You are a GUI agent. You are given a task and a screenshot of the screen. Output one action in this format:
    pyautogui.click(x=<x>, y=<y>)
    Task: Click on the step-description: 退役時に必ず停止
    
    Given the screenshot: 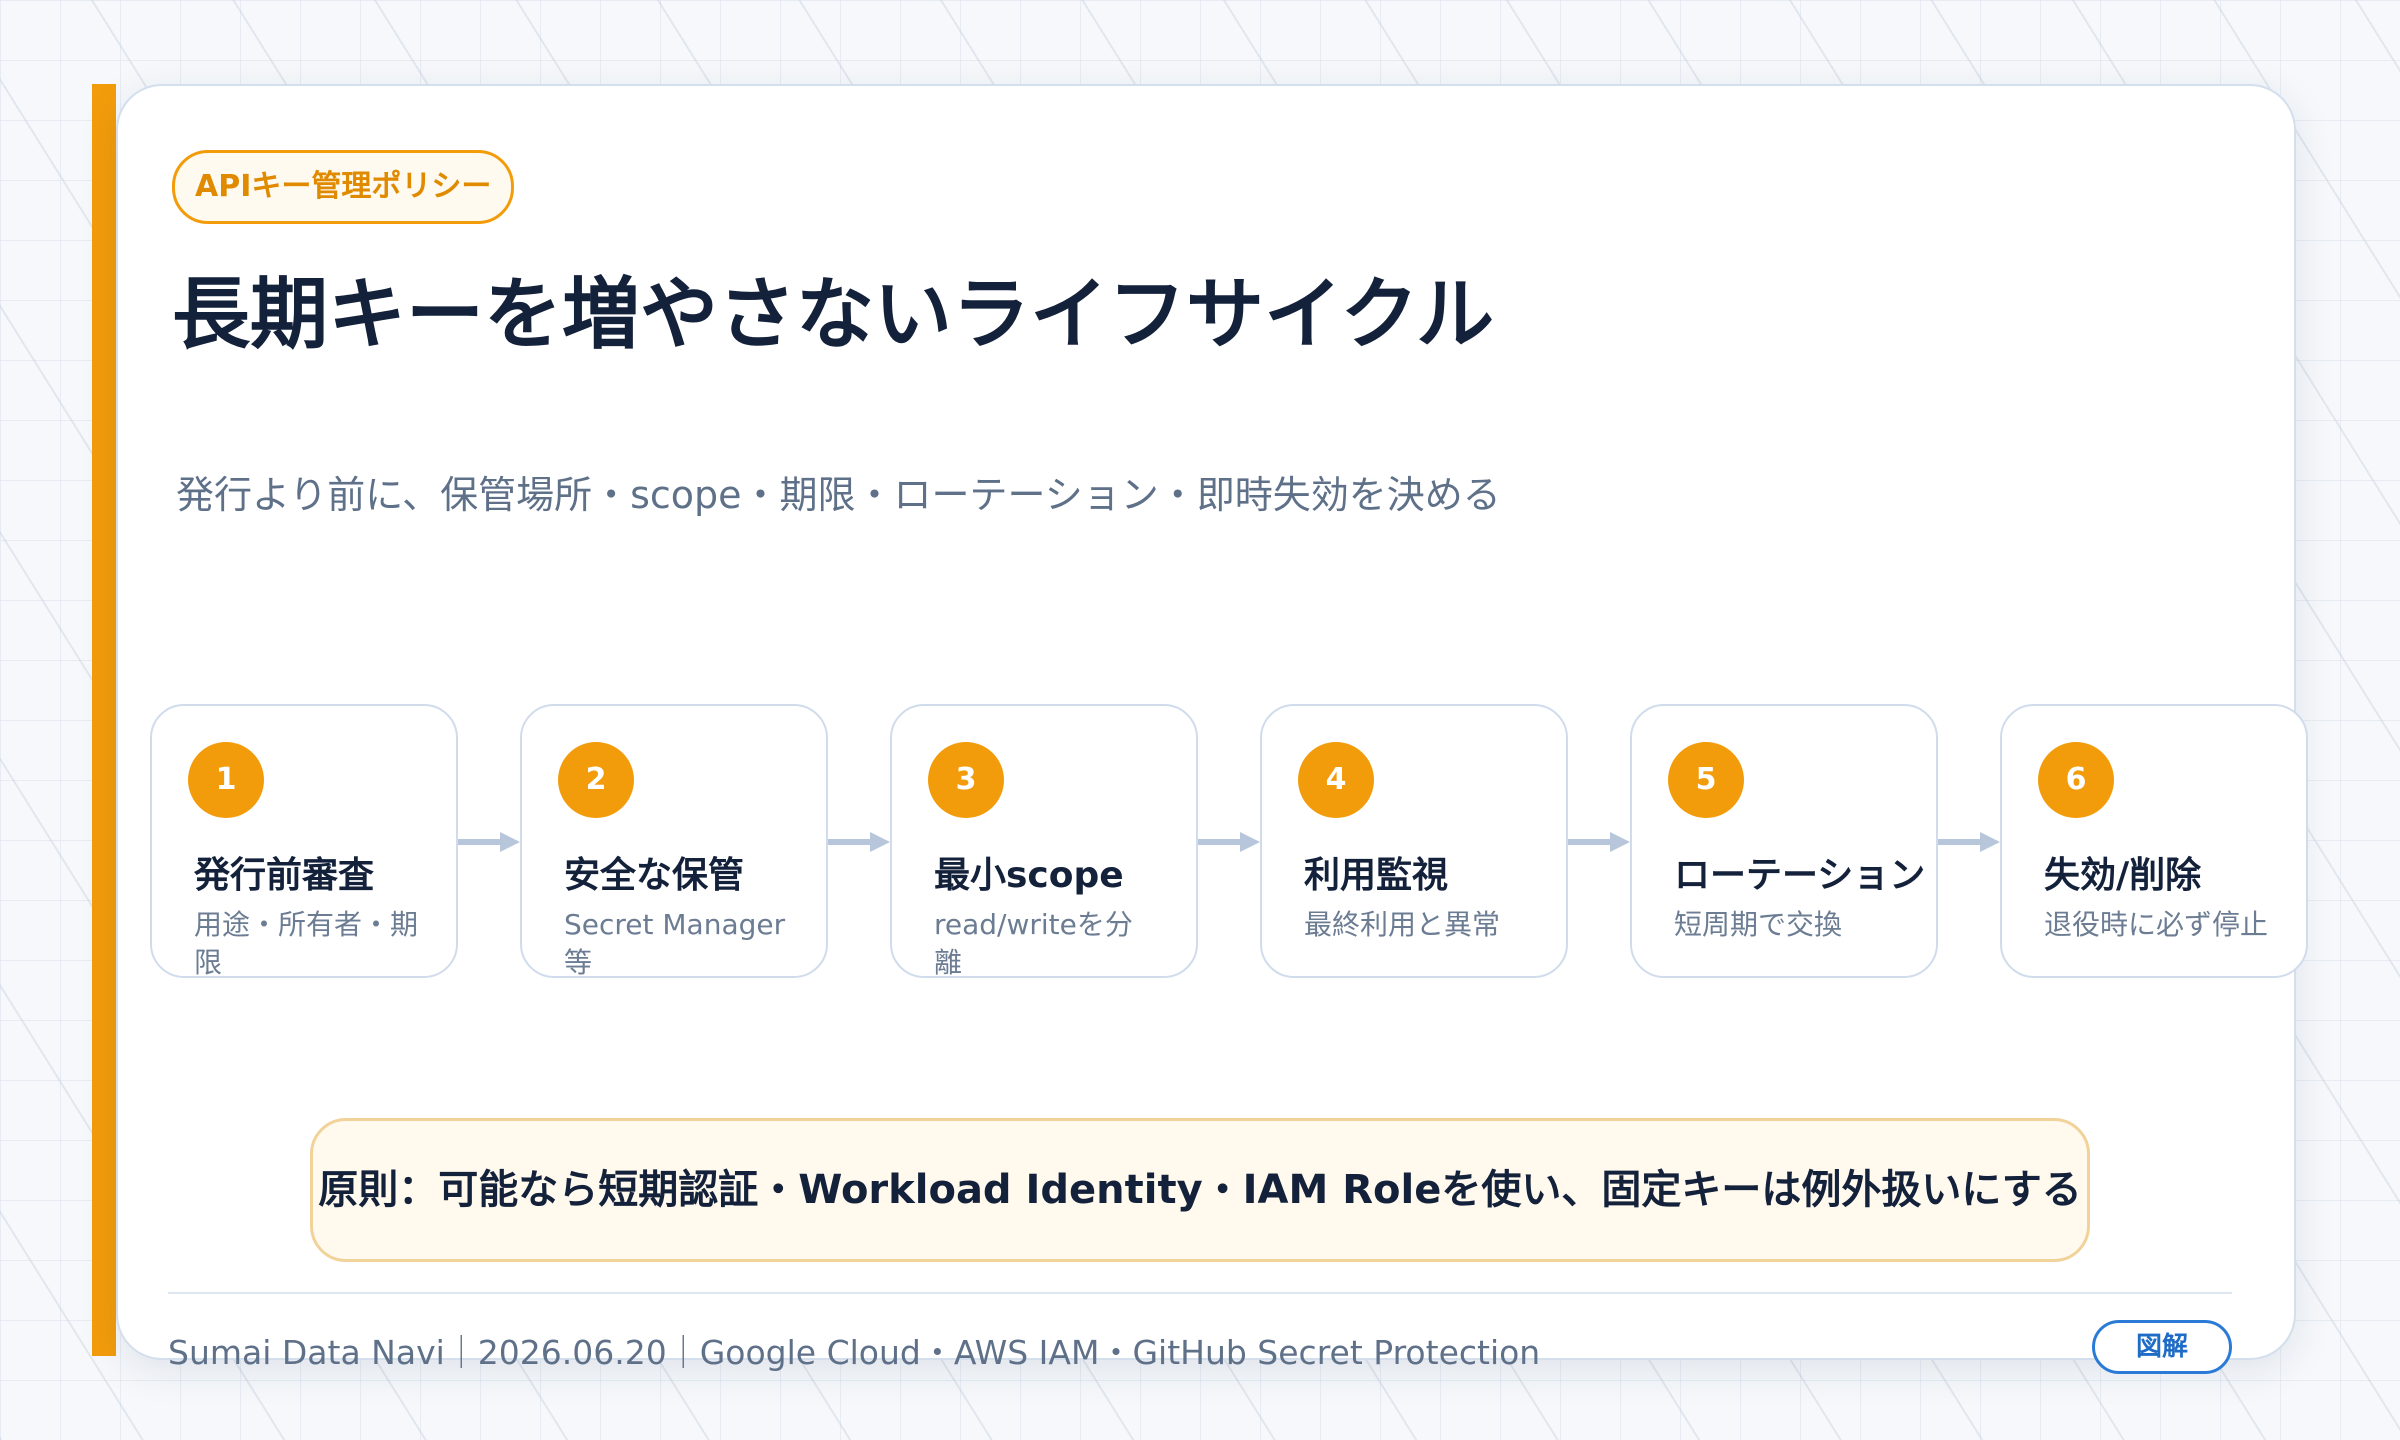 What is the action you would take?
    pyautogui.click(x=2156, y=924)
    